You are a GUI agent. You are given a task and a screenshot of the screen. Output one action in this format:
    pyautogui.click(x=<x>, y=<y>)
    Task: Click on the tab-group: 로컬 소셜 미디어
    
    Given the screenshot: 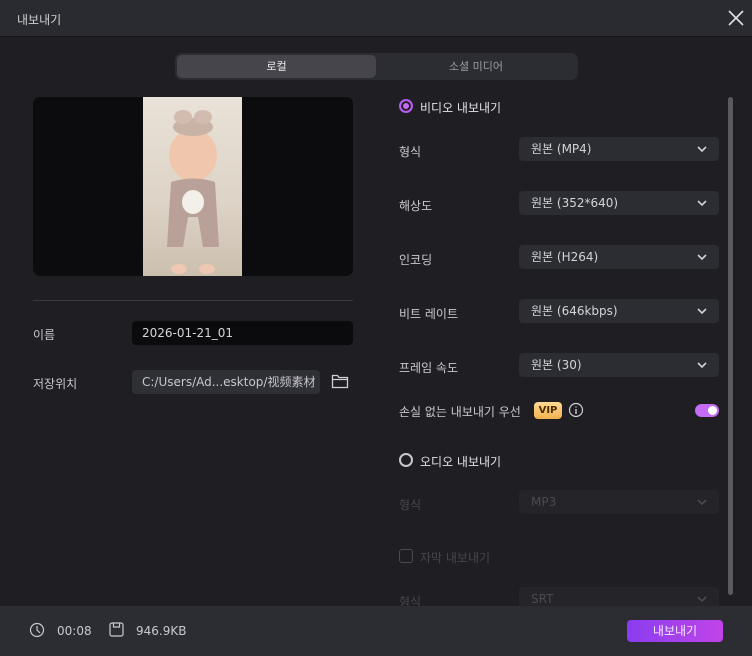 What is the action you would take?
    pyautogui.click(x=376, y=66)
    